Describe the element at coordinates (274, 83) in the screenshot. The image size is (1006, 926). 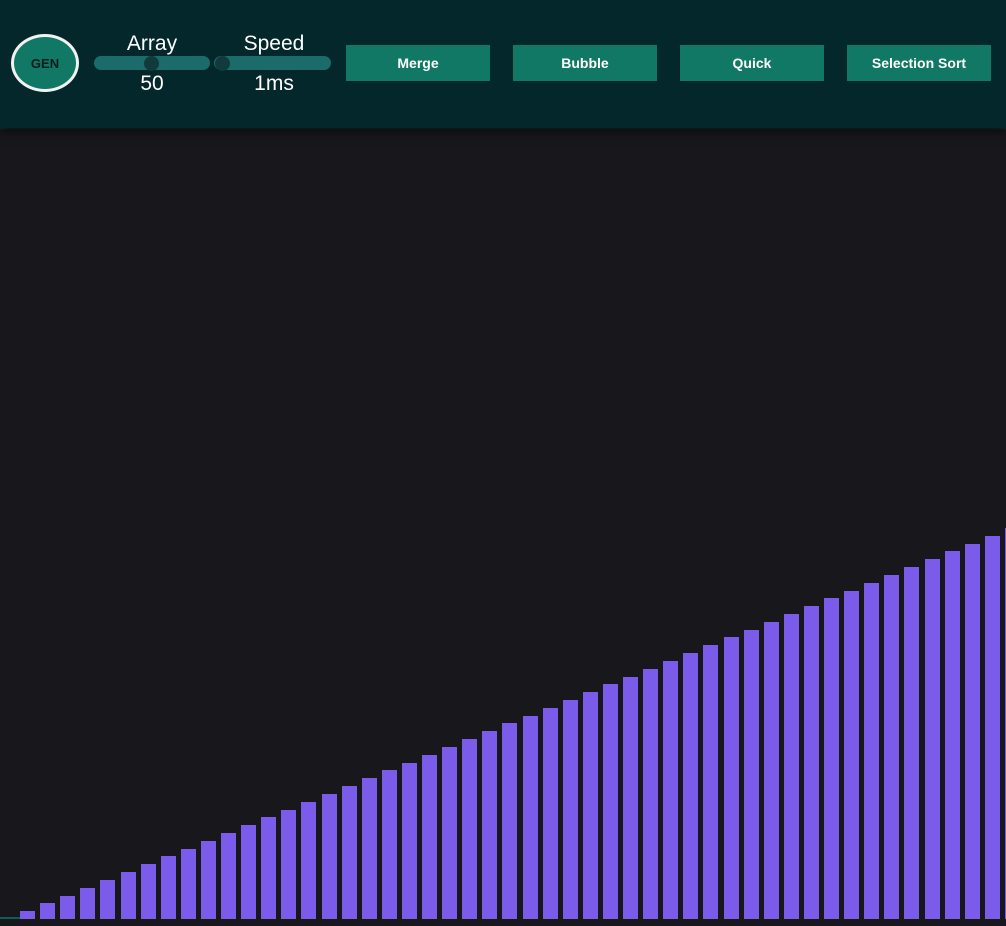
I see `speed-value: 1ms` at that location.